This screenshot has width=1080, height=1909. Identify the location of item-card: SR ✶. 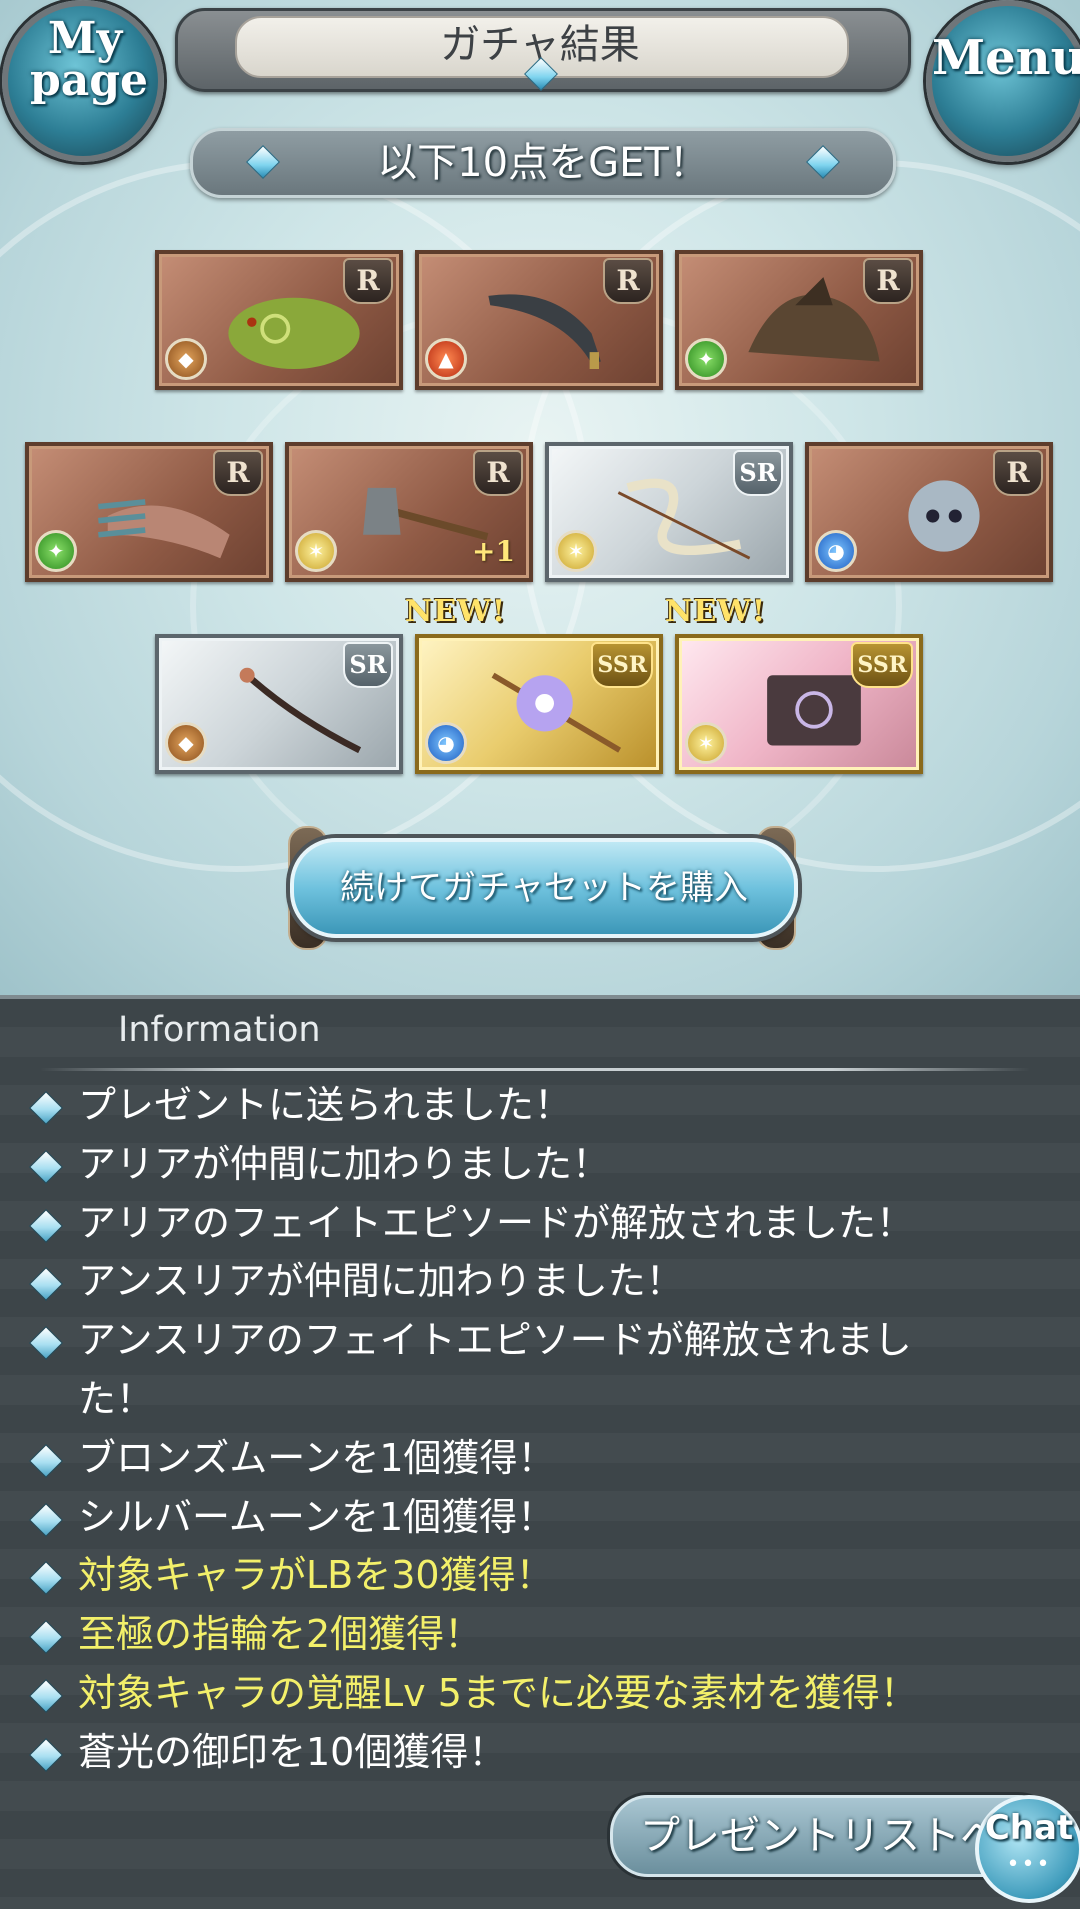
(669, 512).